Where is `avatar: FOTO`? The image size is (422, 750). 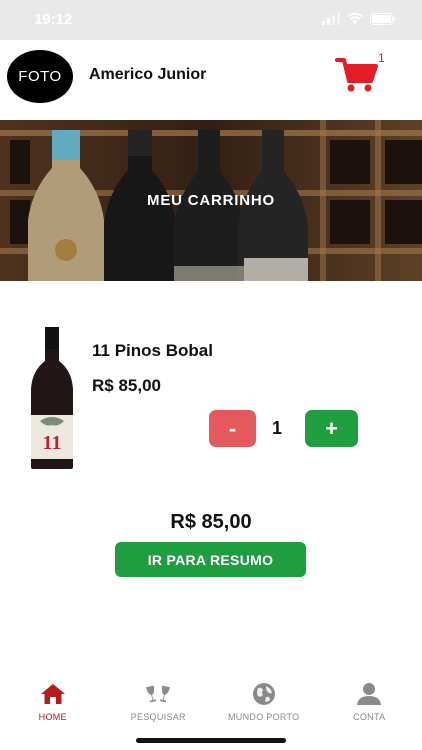 avatar: FOTO is located at coordinates (40, 76).